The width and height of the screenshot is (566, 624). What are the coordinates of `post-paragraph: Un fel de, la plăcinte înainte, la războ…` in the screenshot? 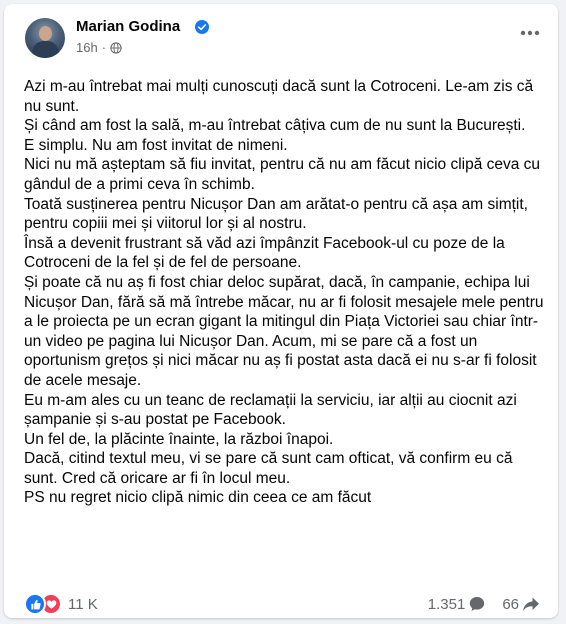 It's located at (179, 439).